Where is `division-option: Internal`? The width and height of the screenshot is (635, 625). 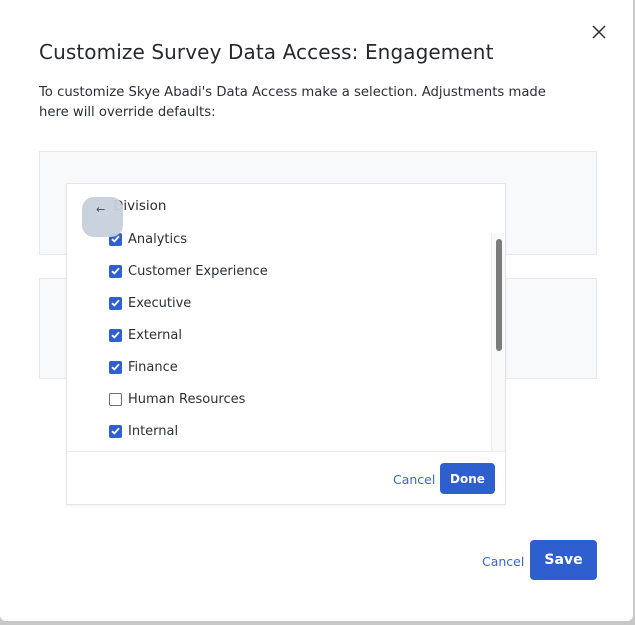 division-option: Internal is located at coordinates (143, 431).